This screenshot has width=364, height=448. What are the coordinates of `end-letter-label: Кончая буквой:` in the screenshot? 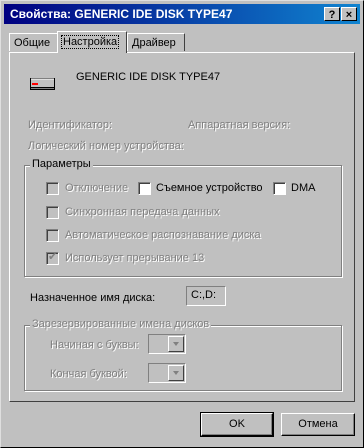 It's located at (88, 374).